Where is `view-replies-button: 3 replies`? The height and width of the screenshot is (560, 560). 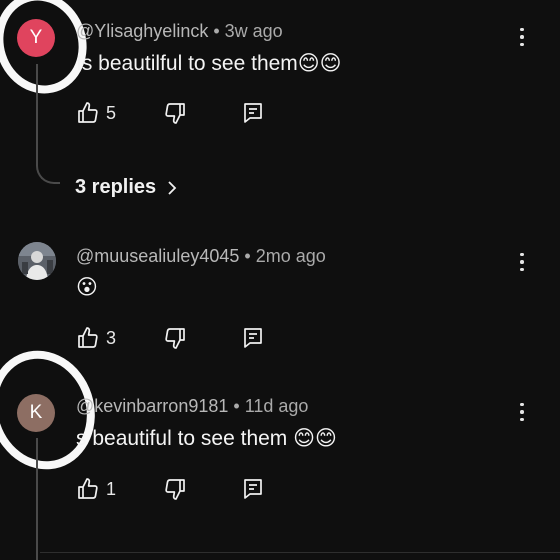 view-replies-button: 3 replies is located at coordinates (126, 187).